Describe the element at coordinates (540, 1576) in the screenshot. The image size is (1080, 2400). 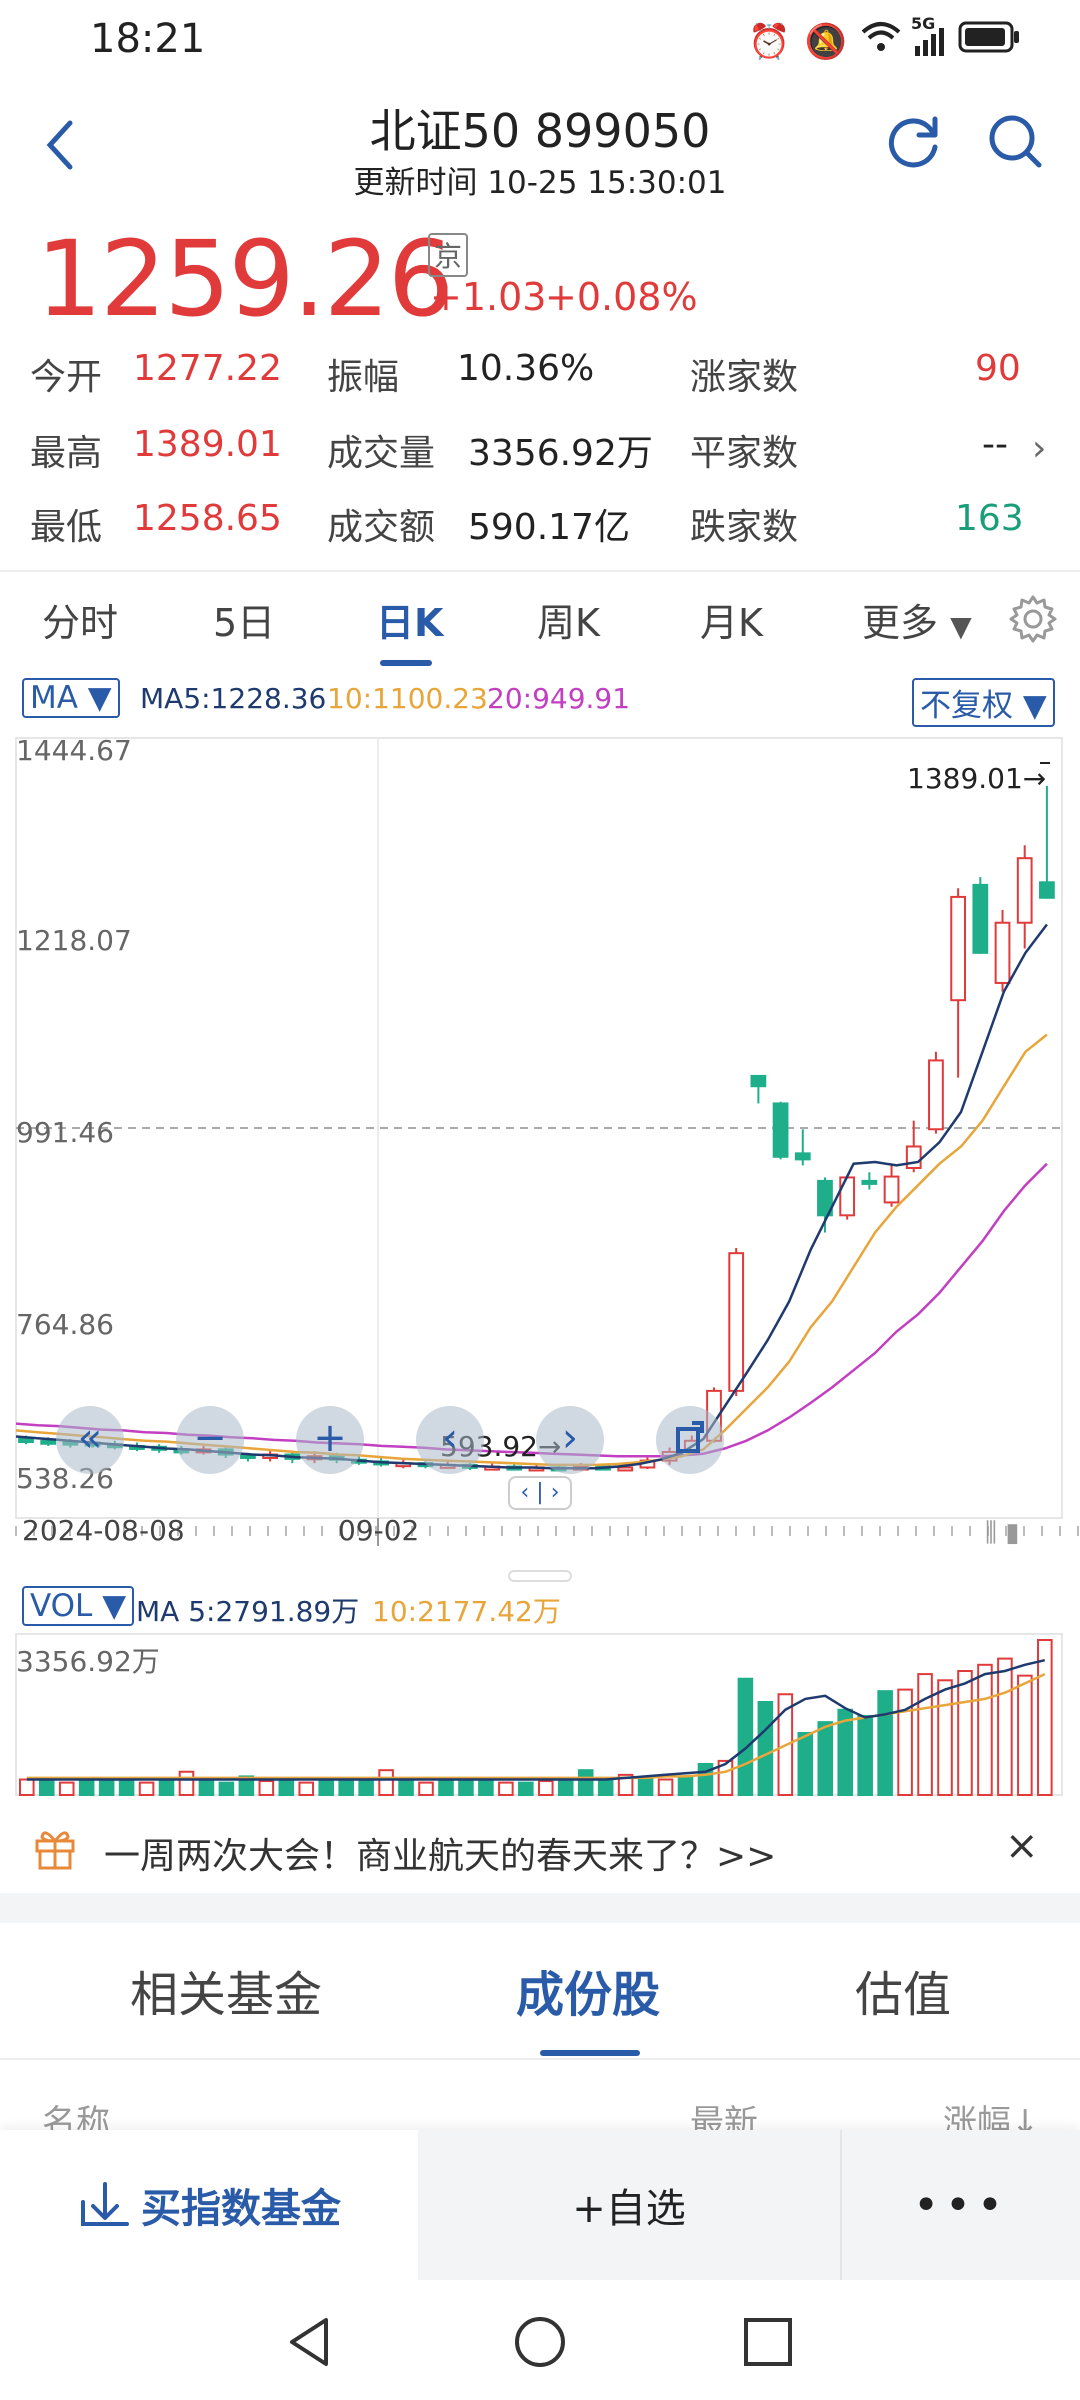
I see `volume-drag-handle` at that location.